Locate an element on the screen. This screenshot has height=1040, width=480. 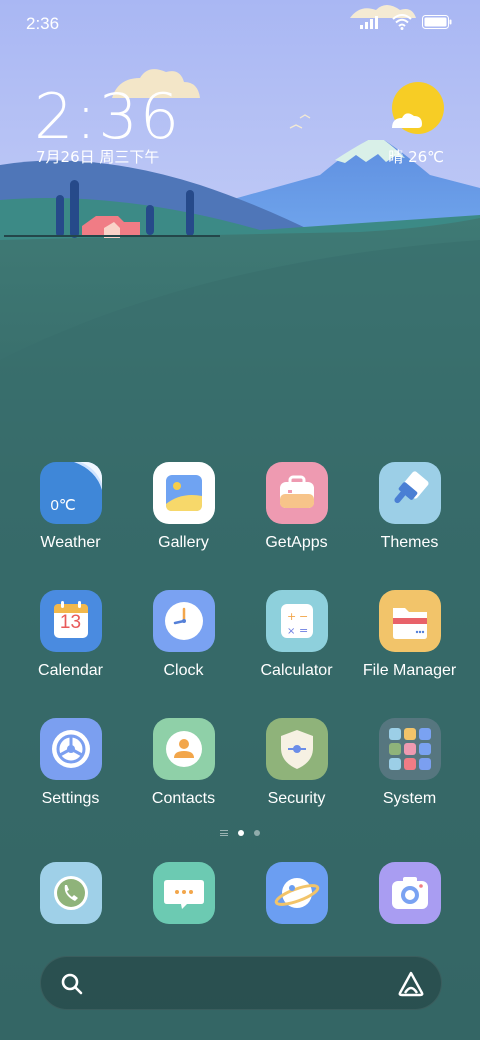
app-system-folder: System is located at coordinates (409, 763).